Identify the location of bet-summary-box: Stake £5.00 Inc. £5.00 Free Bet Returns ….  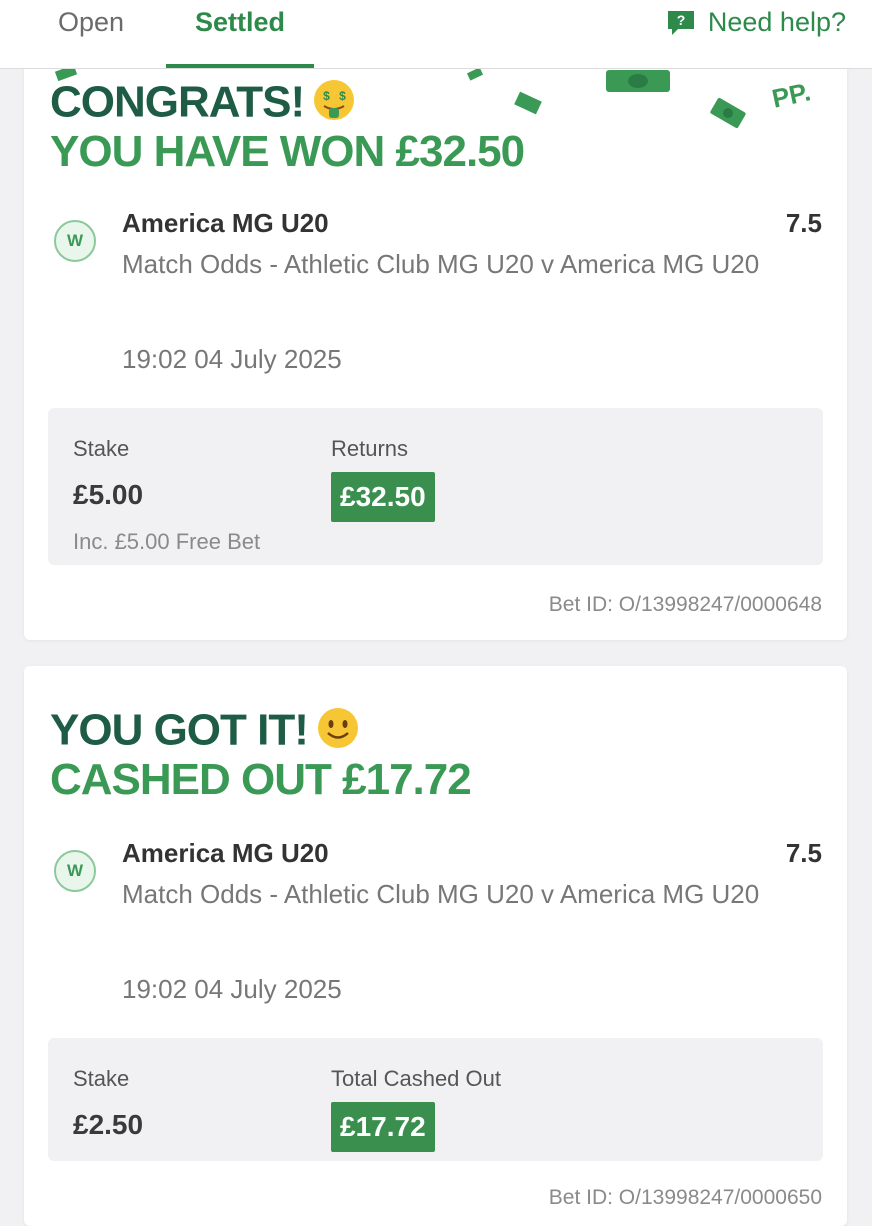
(435, 486).